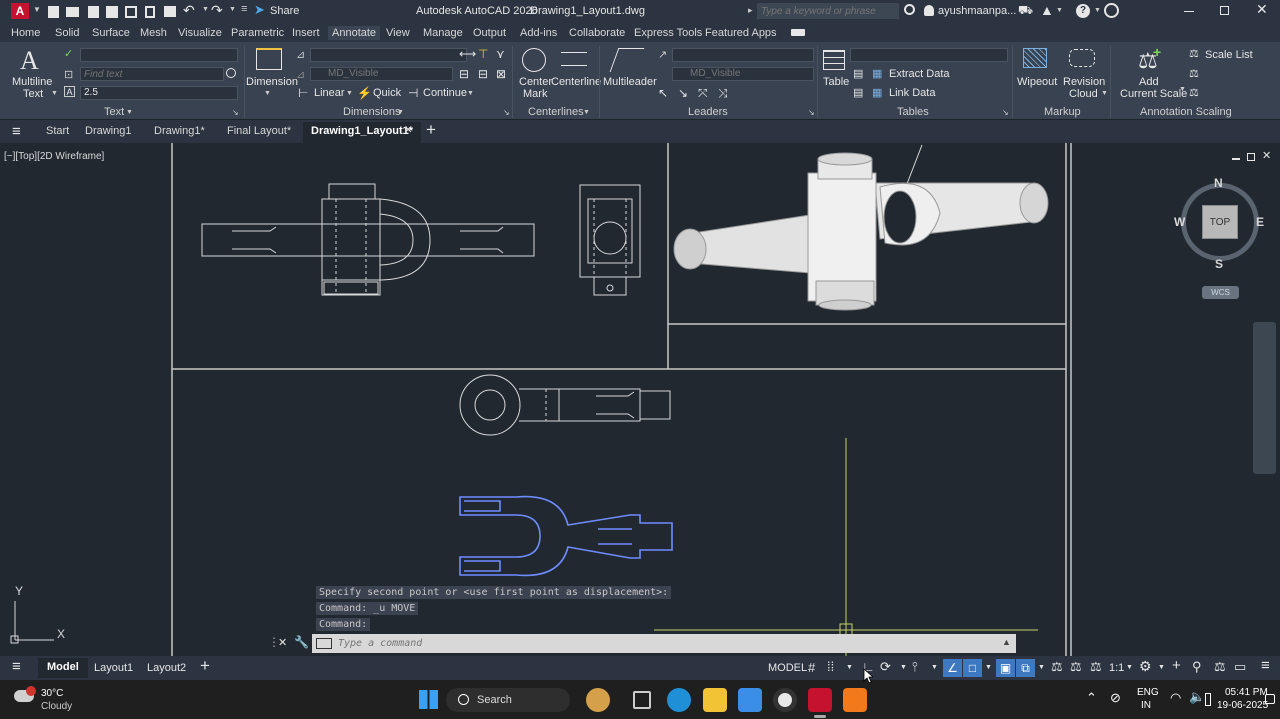 The width and height of the screenshot is (1280, 719). Describe the element at coordinates (858, 92) in the screenshot. I see `table-tool-2-icon: ▤` at that location.